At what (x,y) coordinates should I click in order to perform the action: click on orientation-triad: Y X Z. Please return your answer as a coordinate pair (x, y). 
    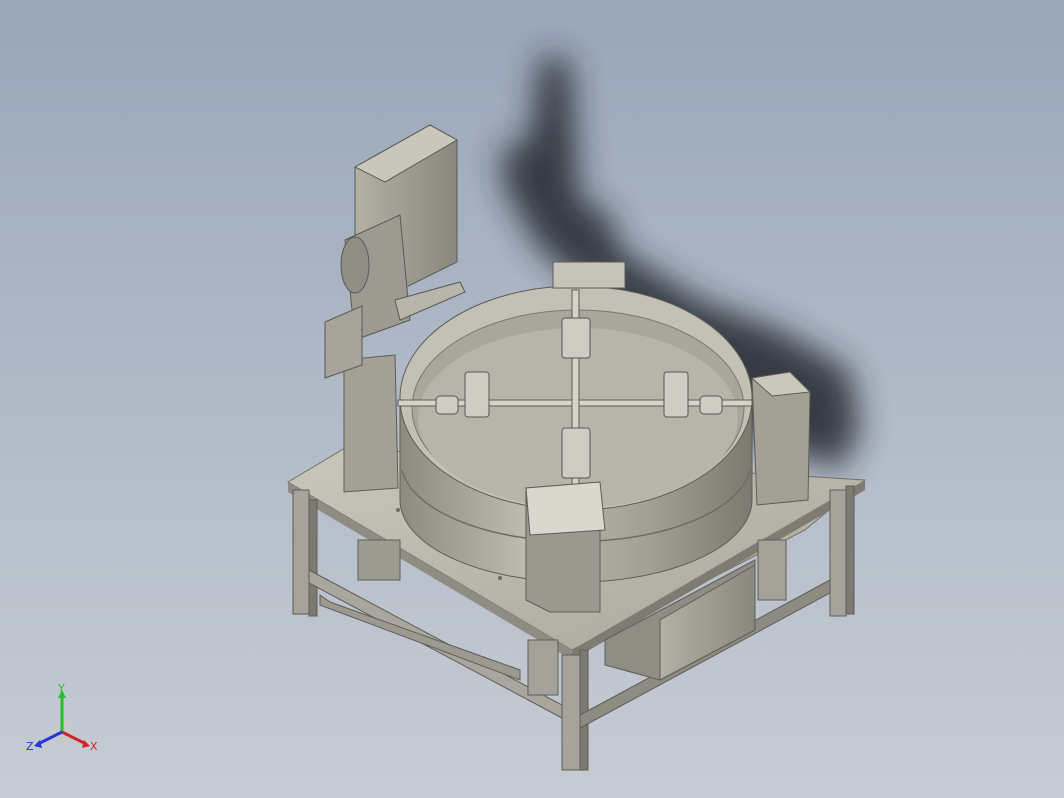
    Looking at the image, I should click on (62, 717).